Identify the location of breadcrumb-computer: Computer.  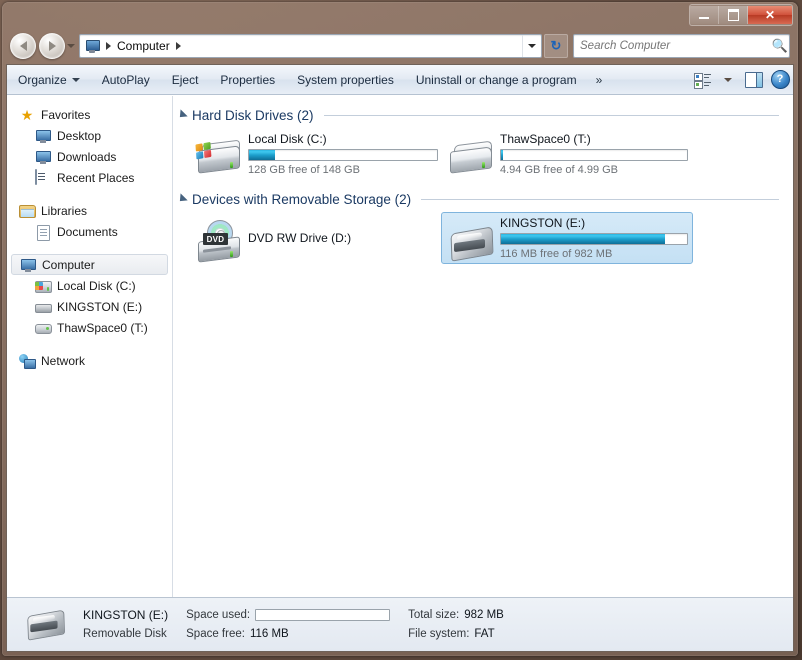
(143, 46).